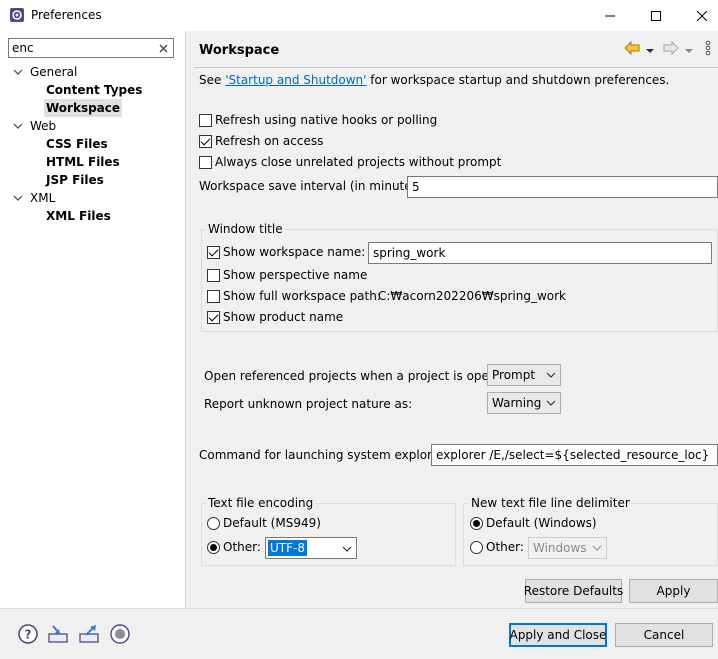 The height and width of the screenshot is (659, 718). Describe the element at coordinates (650, 48) in the screenshot. I see `back-dropdown-icon` at that location.